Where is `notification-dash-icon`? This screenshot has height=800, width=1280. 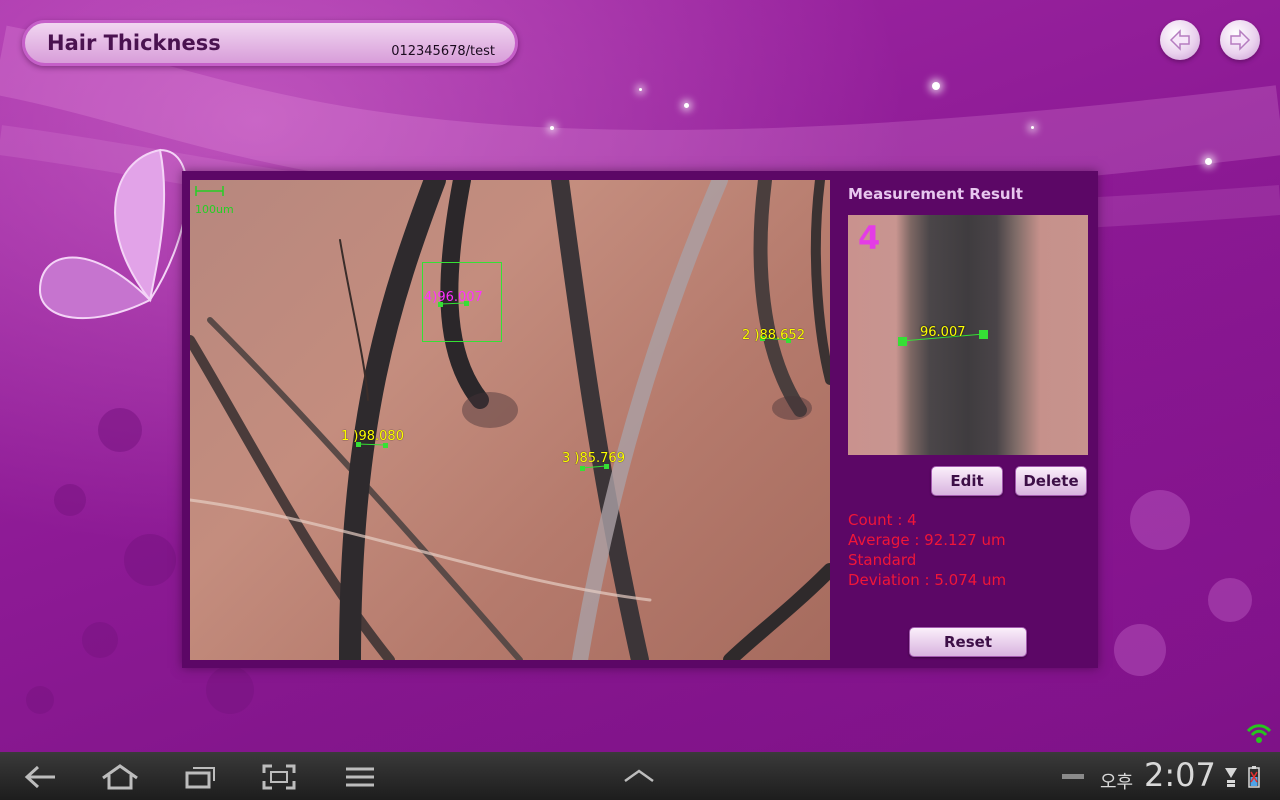
notification-dash-icon is located at coordinates (1073, 776).